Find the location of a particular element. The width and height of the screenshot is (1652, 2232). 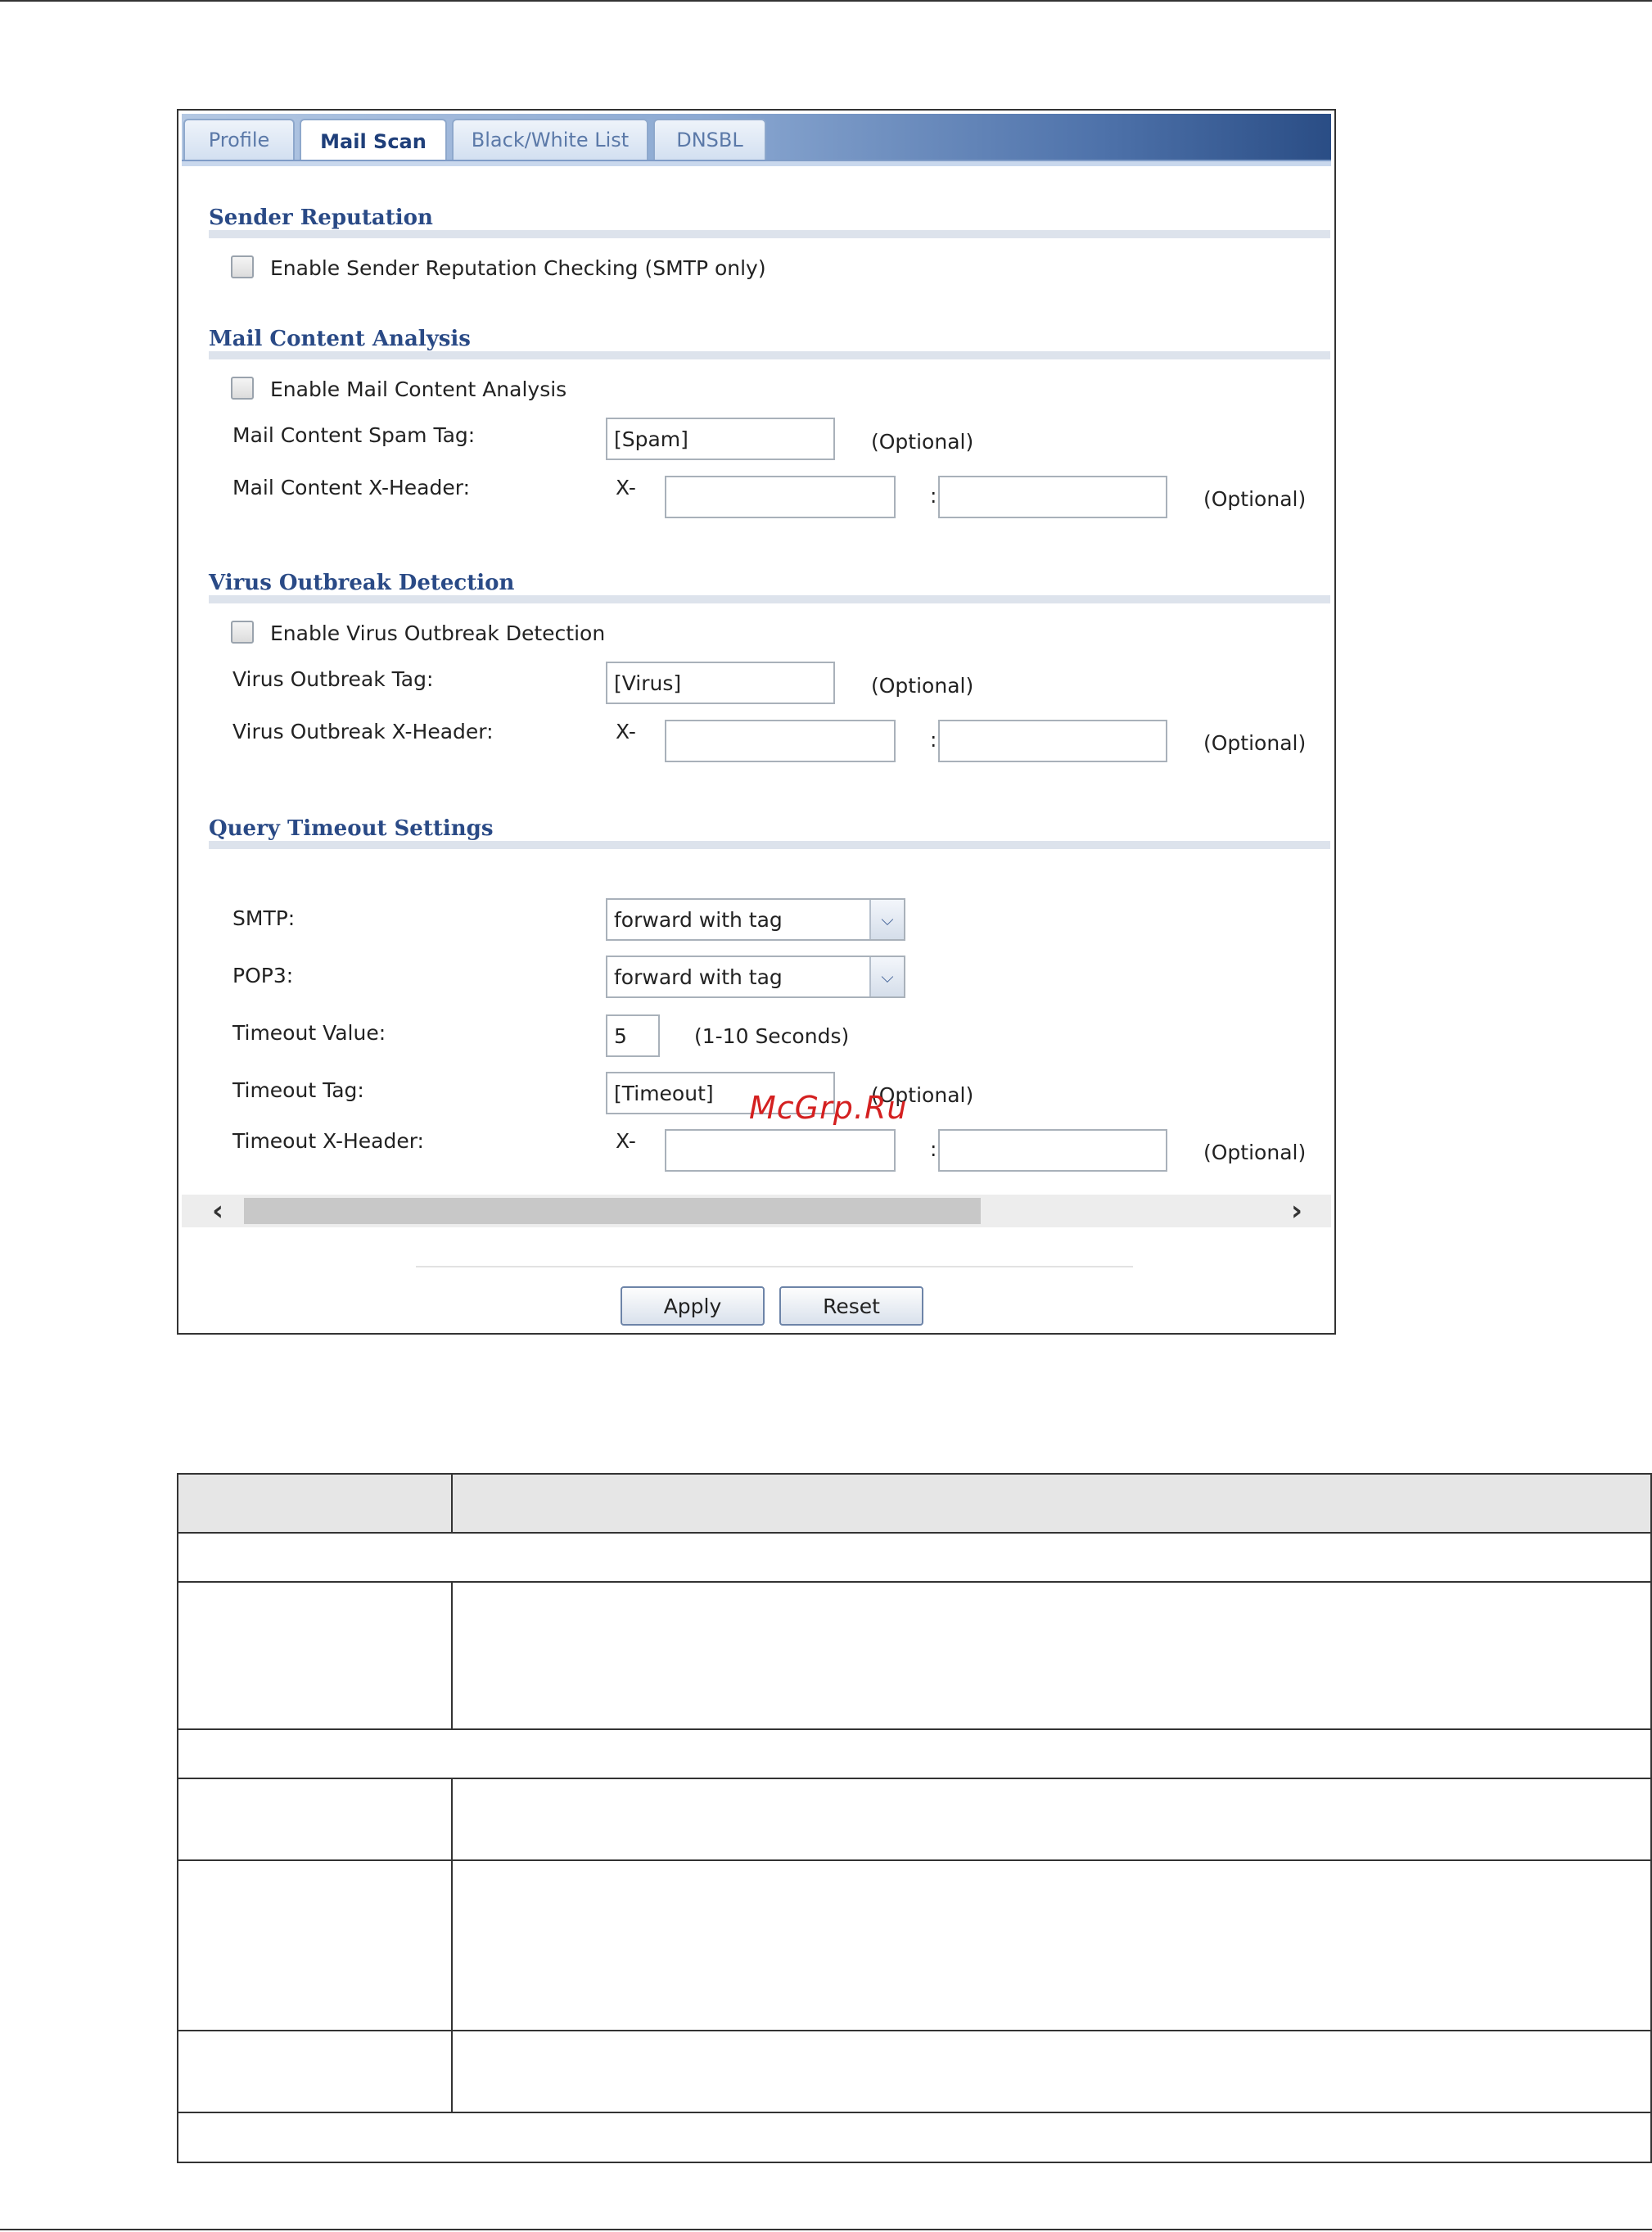

section-title-virus-outbreak: Virus Outbreak Detection is located at coordinates (362, 583).